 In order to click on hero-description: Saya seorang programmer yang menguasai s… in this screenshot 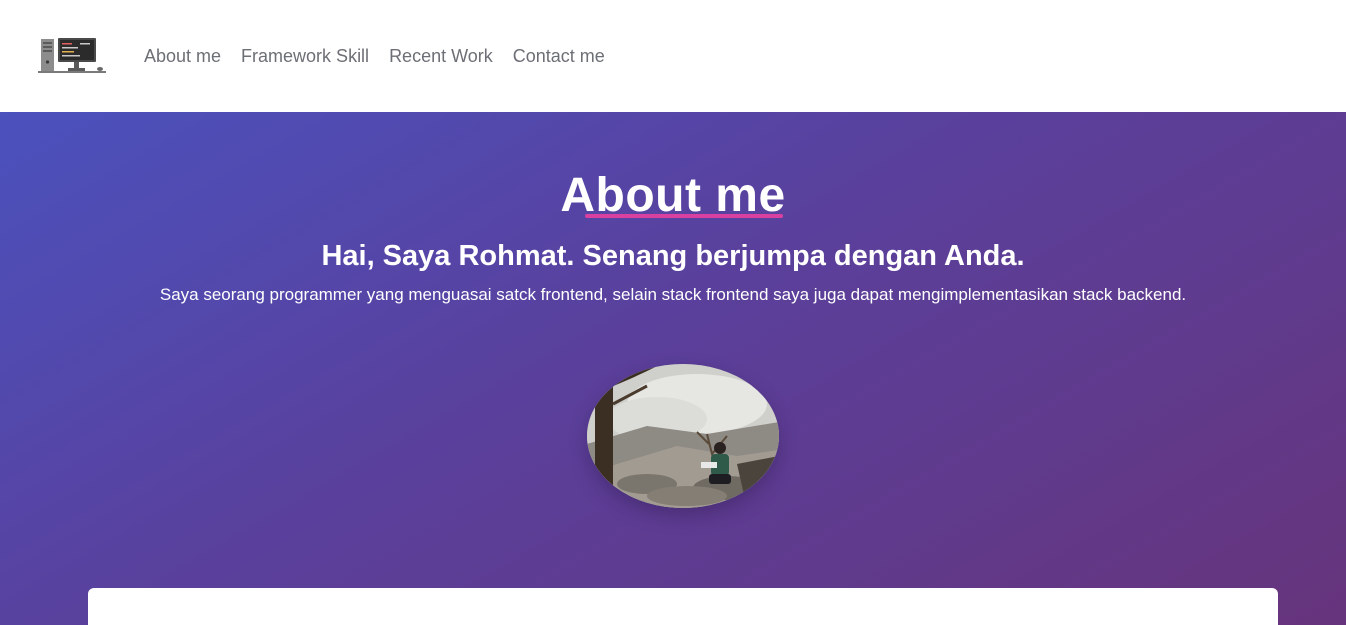, I will do `click(673, 294)`.